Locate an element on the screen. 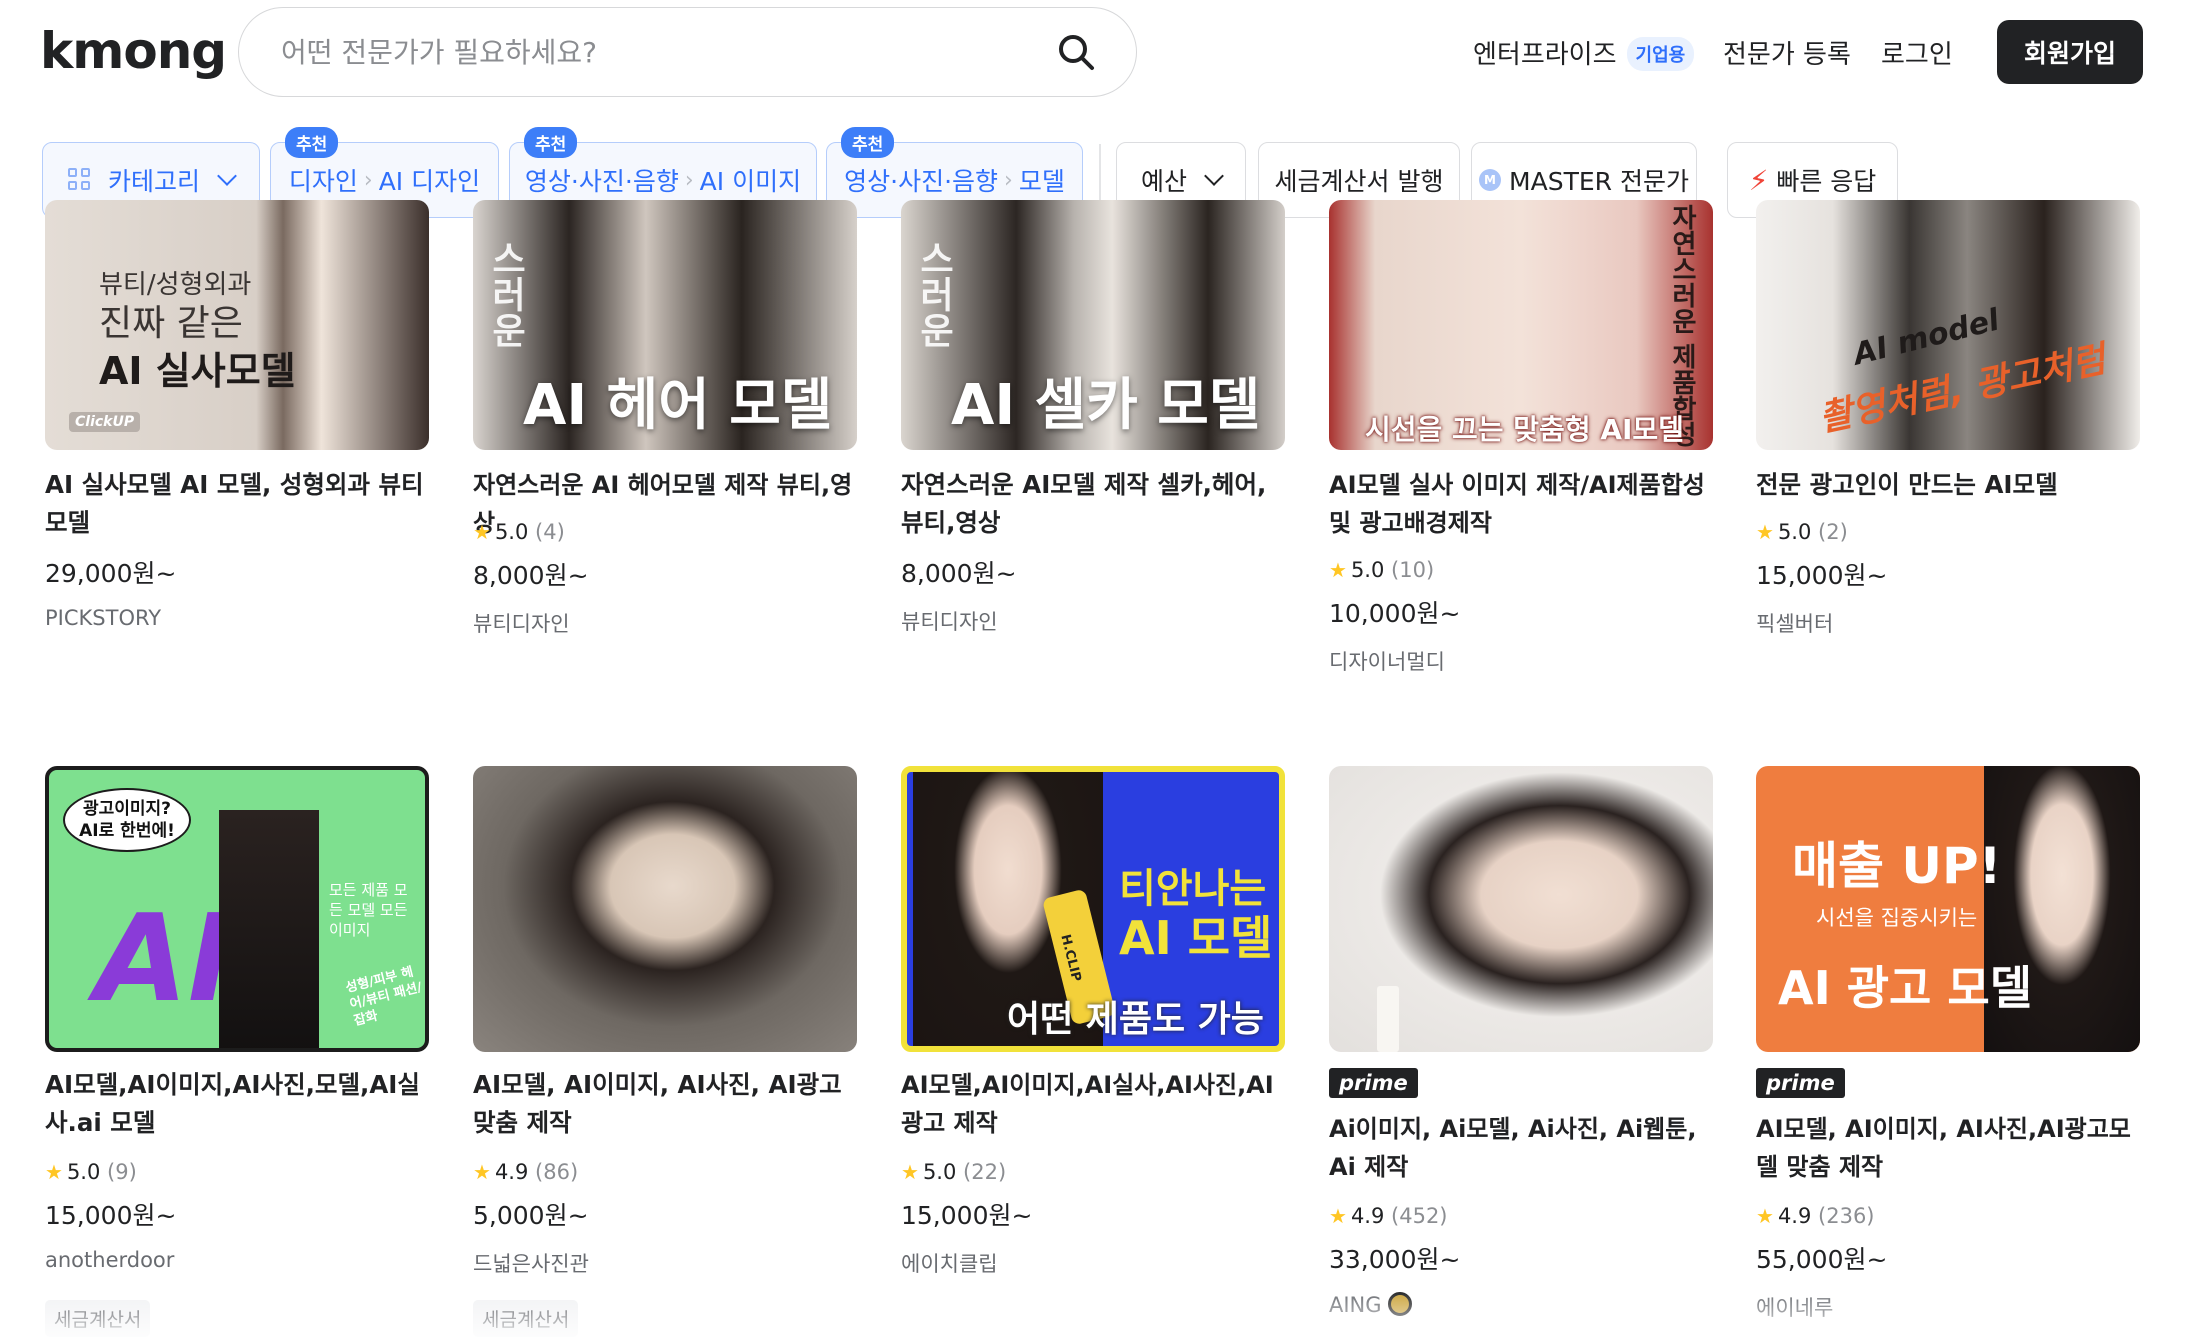 The width and height of the screenshot is (2186, 1338). review-count: (2) is located at coordinates (1833, 532).